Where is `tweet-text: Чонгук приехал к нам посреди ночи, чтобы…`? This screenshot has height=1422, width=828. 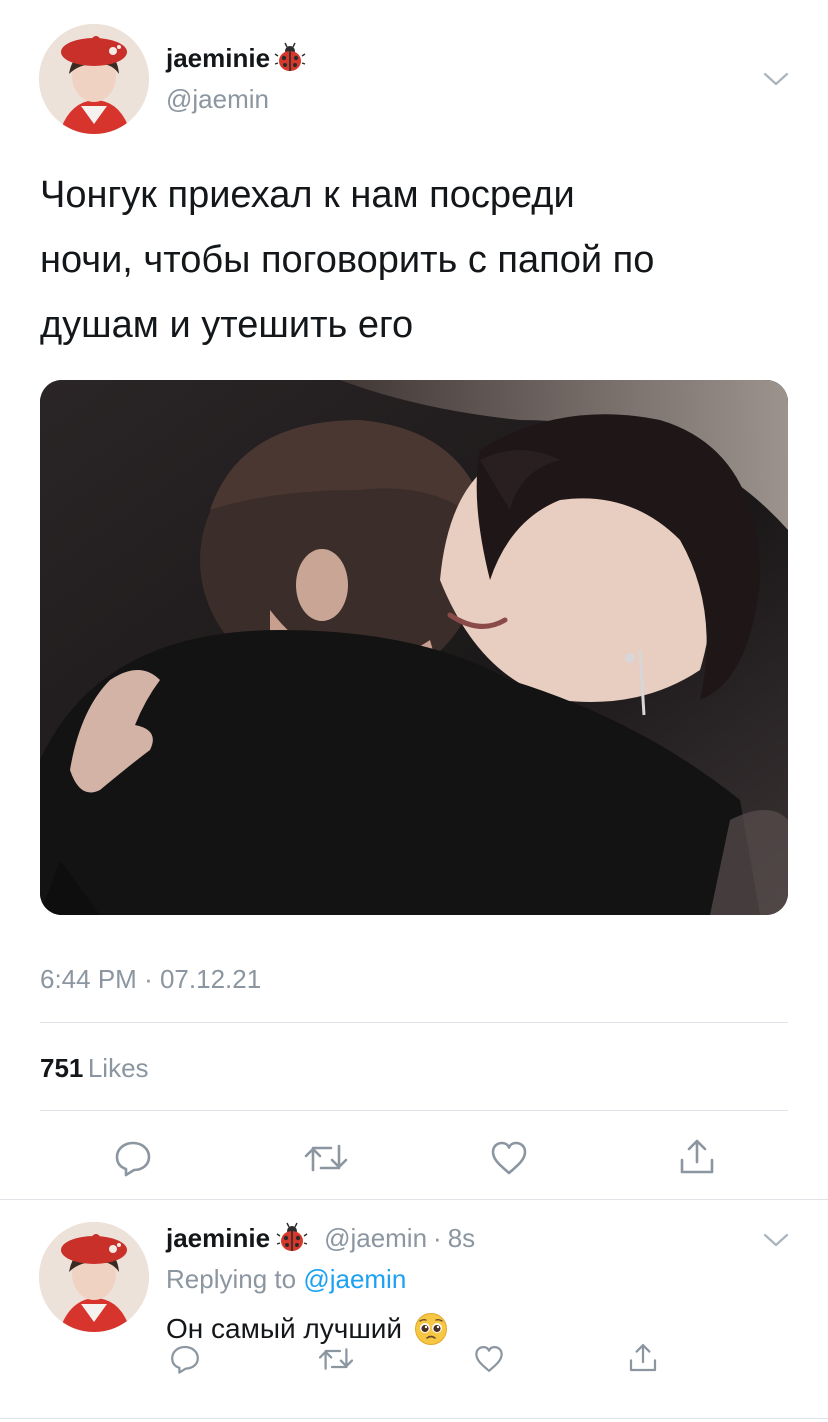
tweet-text: Чонгук приехал к нам посреди ночи, чтобы… is located at coordinates (410, 260).